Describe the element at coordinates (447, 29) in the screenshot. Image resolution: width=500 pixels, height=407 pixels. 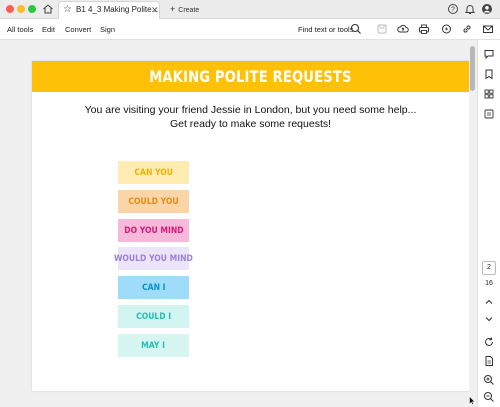
I see `ai-assistant-icon` at that location.